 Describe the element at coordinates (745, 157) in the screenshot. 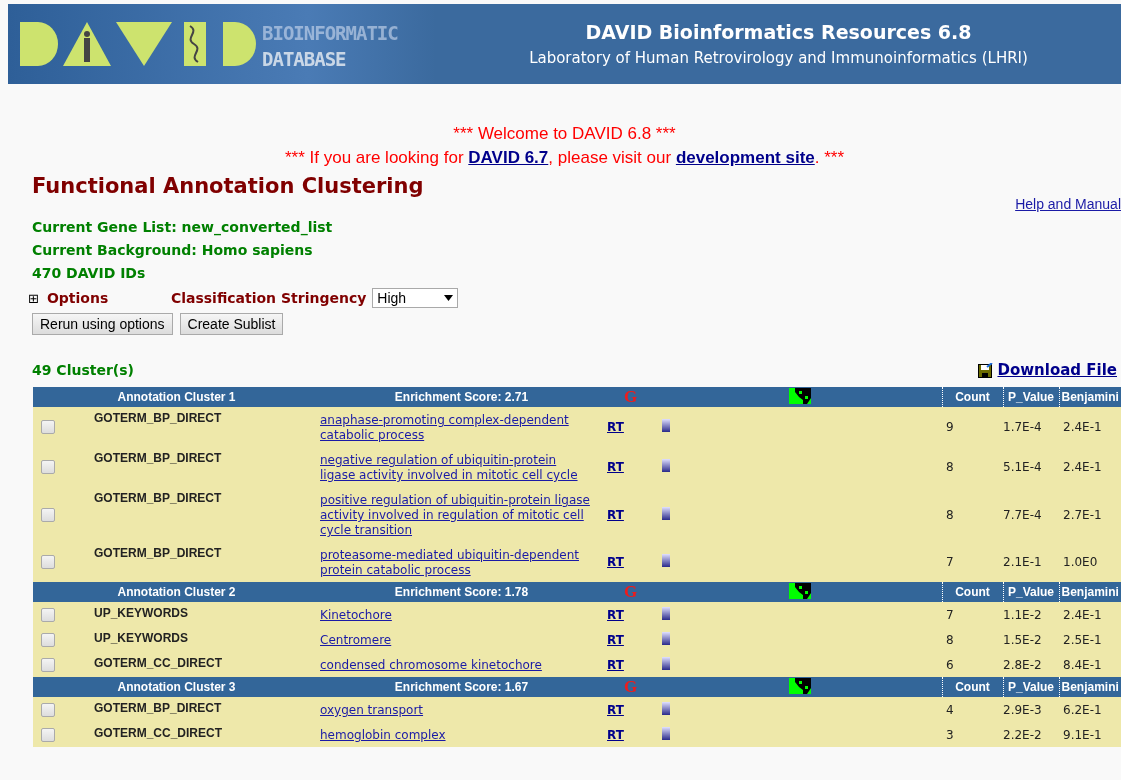

I see `development-site-link: development site` at that location.